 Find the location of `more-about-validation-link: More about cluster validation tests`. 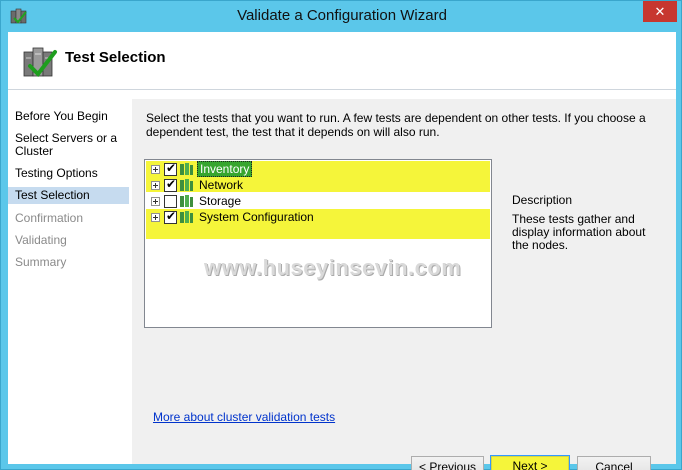

more-about-validation-link: More about cluster validation tests is located at coordinates (244, 417).